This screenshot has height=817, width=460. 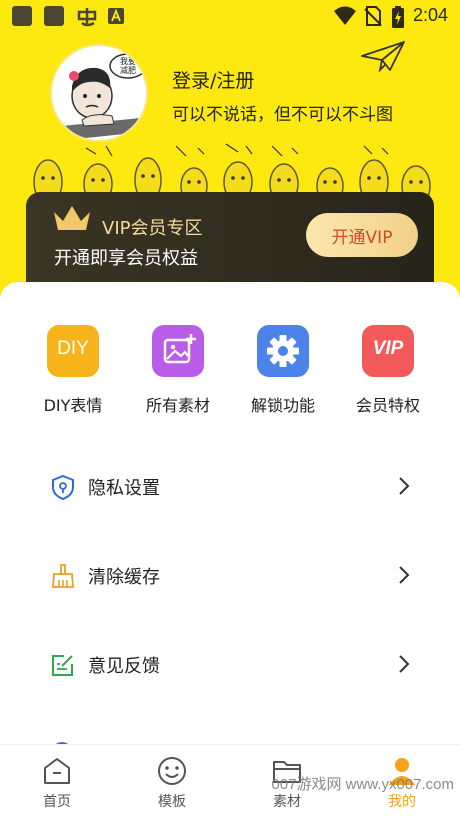 I want to click on open-vip-button: 开通VIP, so click(x=362, y=235).